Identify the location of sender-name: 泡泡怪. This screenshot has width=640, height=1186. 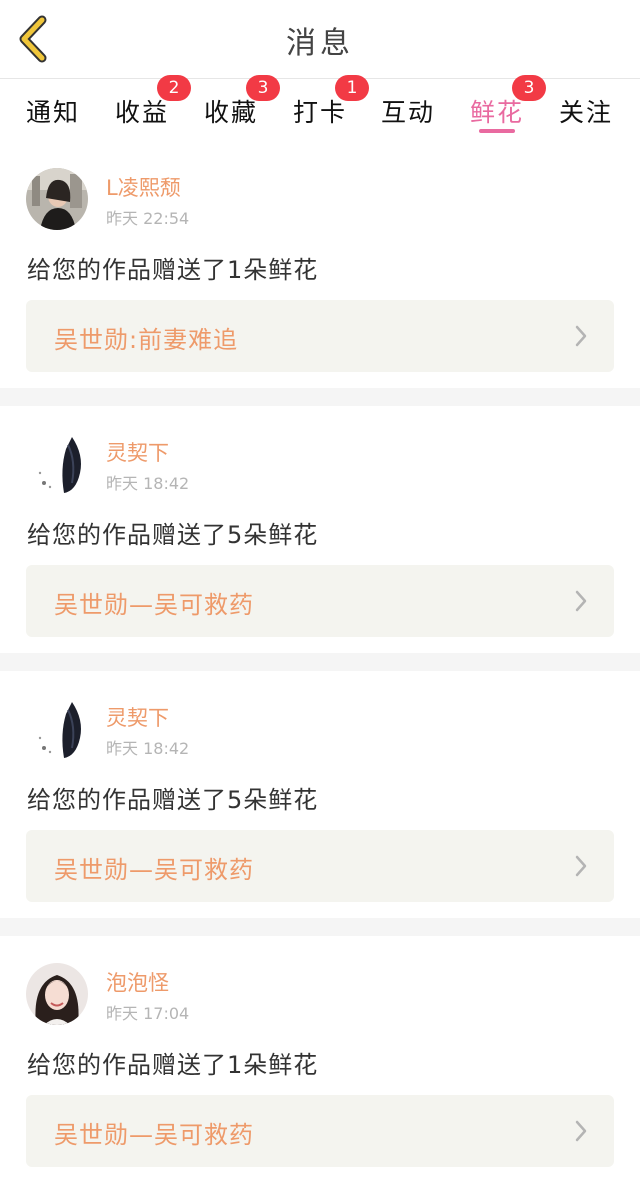
(137, 982).